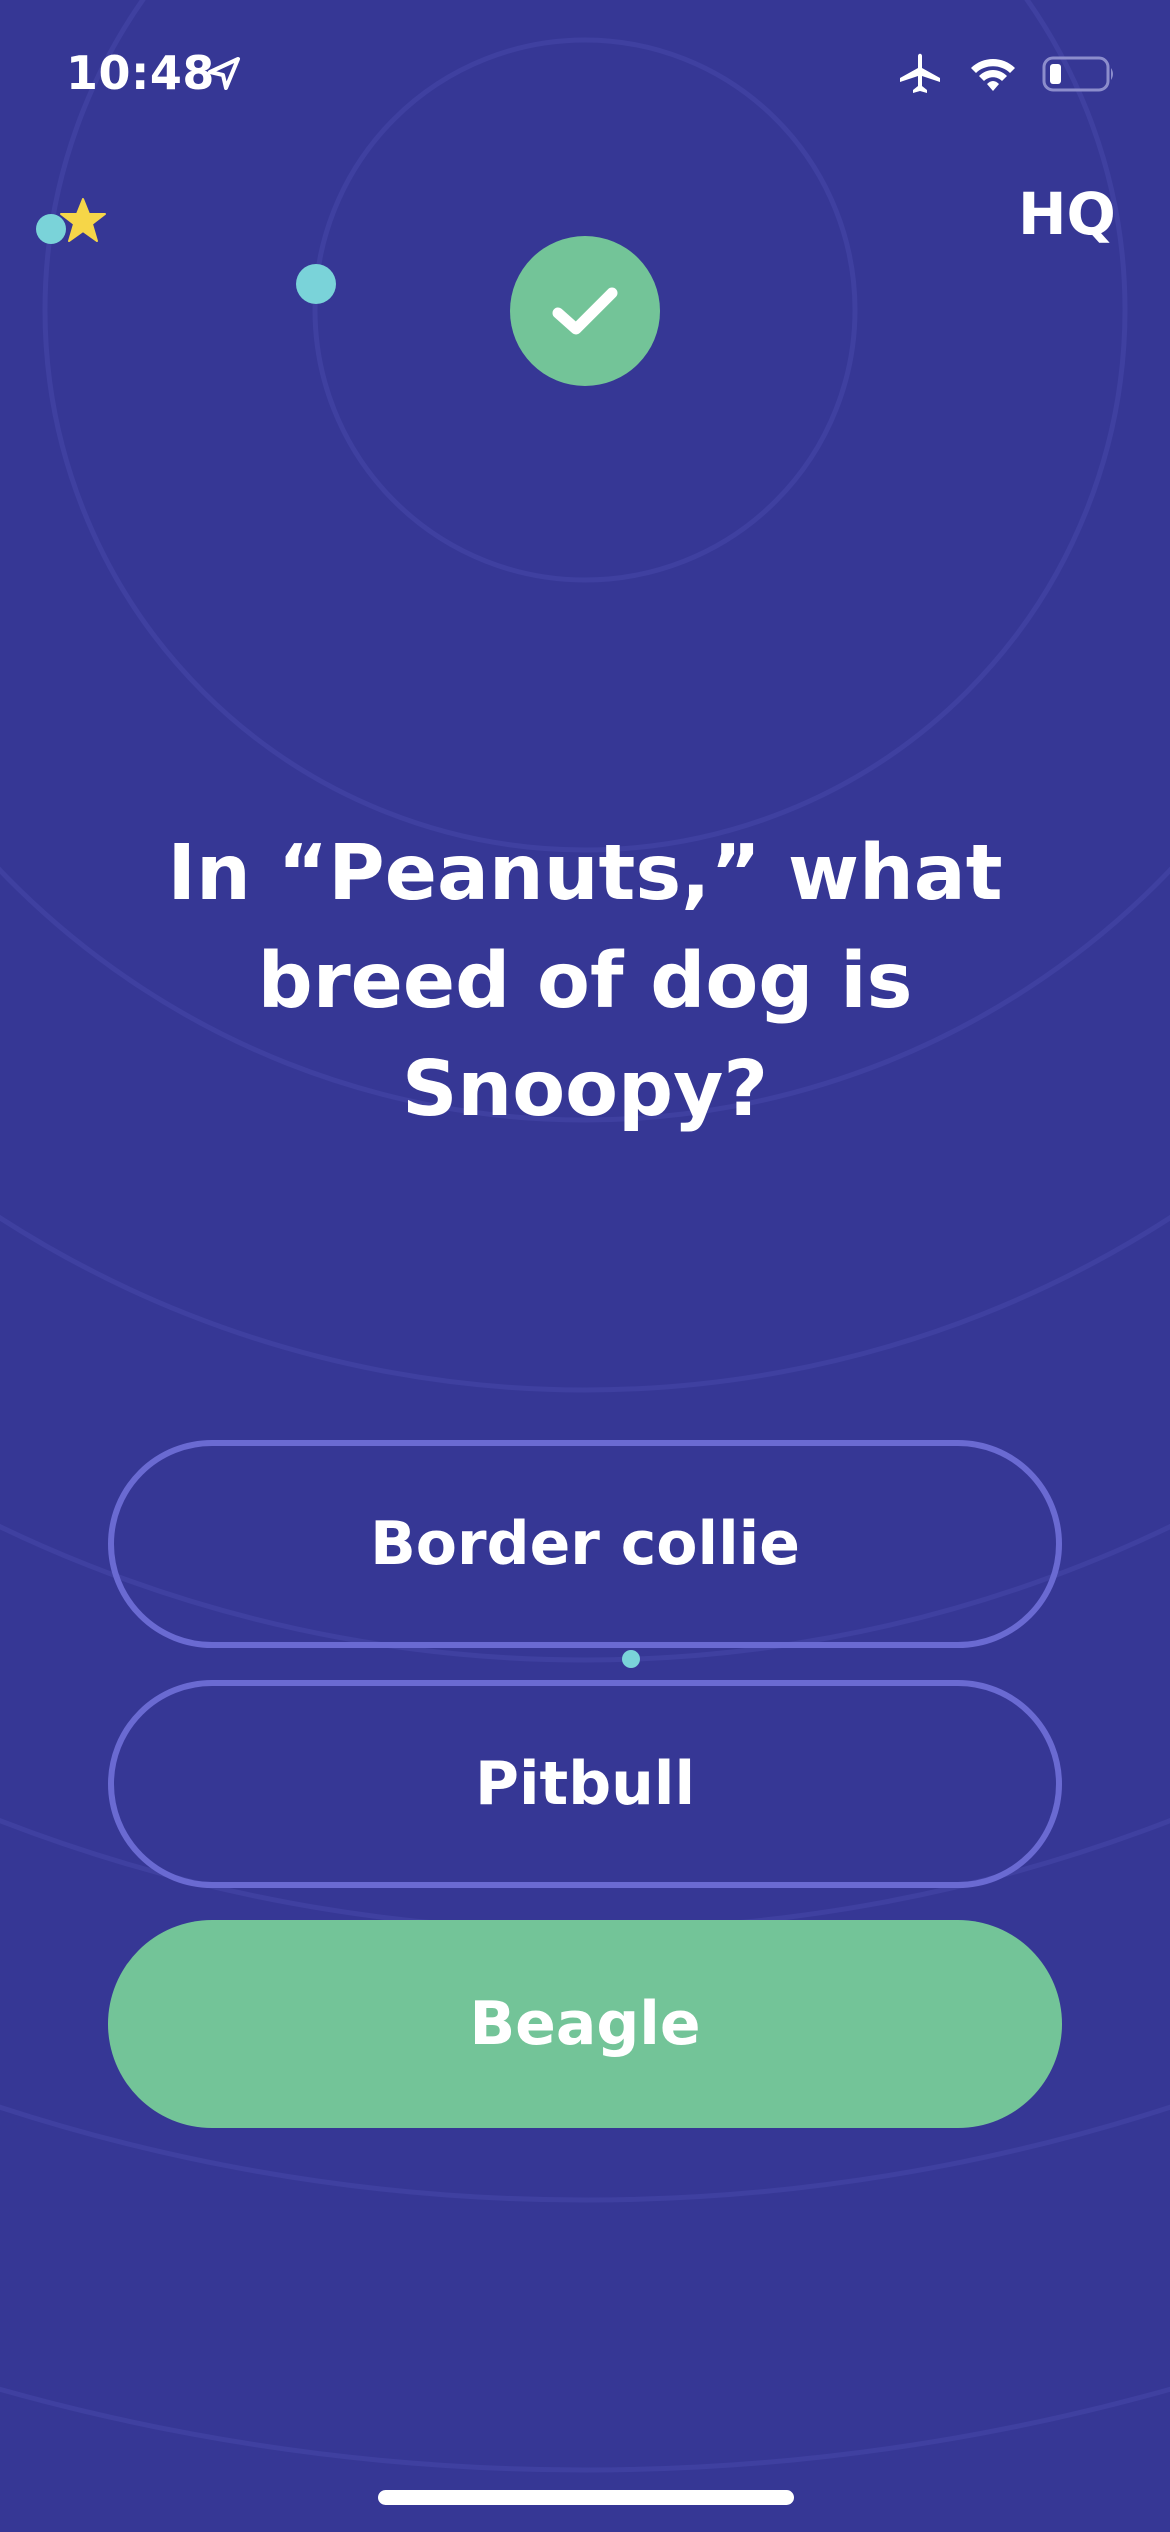  I want to click on answer-option-2: Pitbull, so click(585, 1784).